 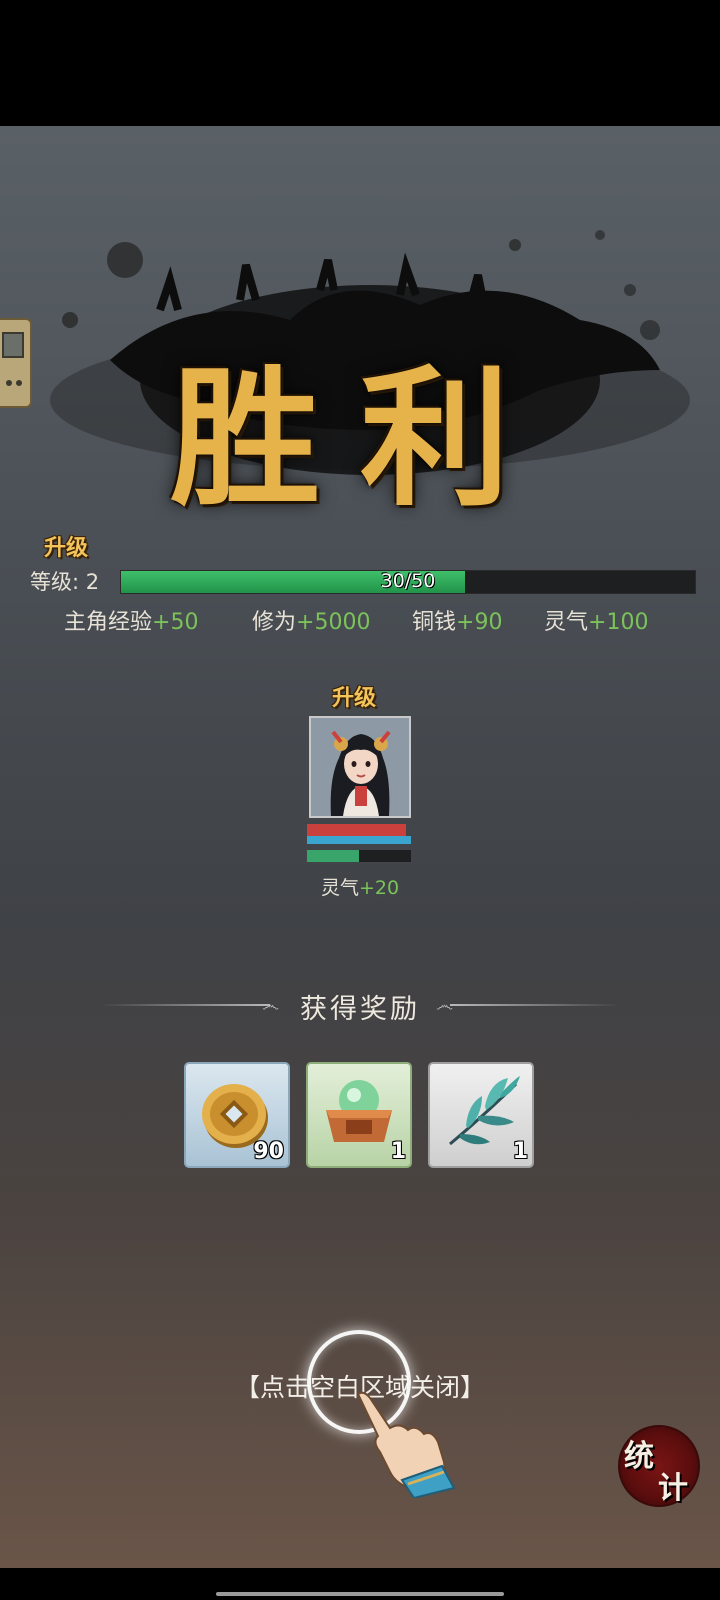 I want to click on hero-hp-bar, so click(x=356, y=830).